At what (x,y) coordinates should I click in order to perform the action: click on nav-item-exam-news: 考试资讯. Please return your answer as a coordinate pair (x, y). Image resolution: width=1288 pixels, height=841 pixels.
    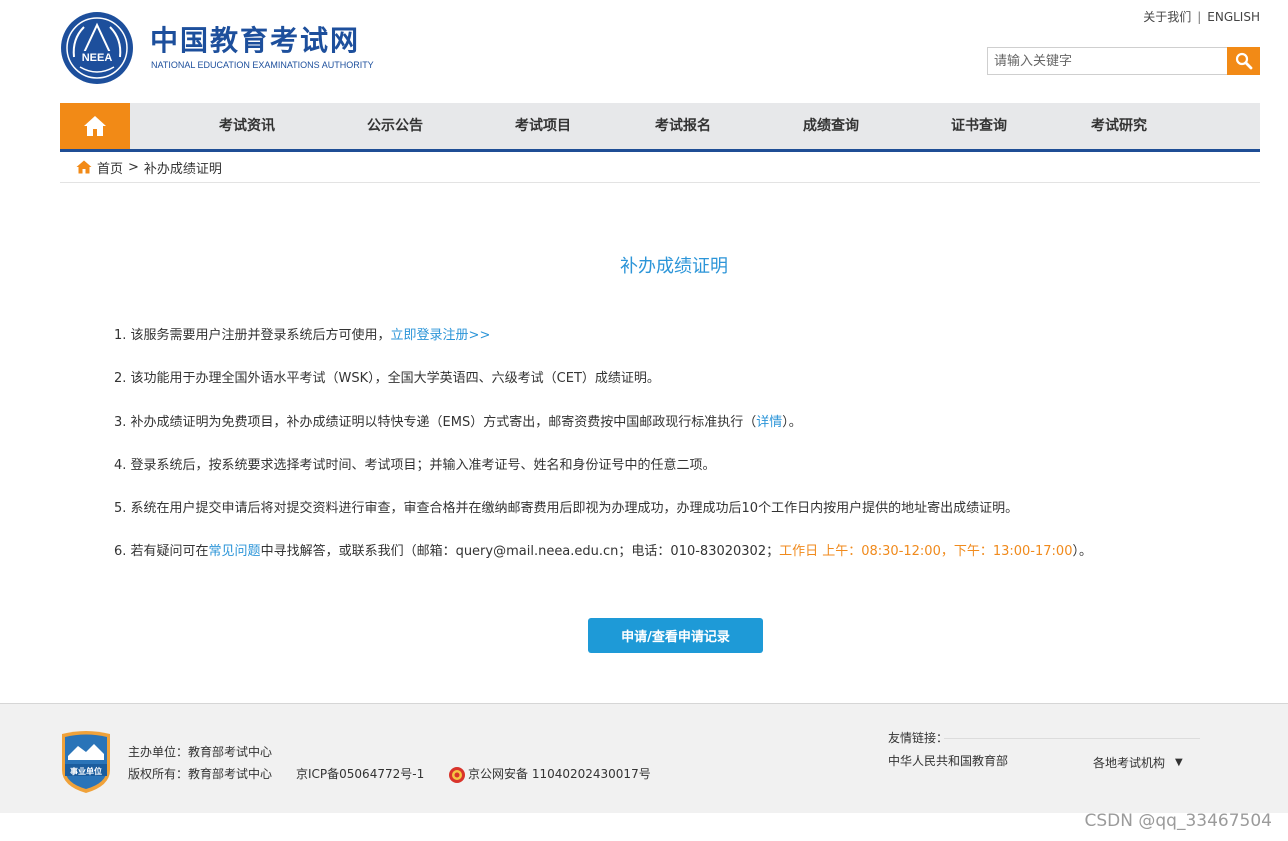
    Looking at the image, I should click on (247, 126).